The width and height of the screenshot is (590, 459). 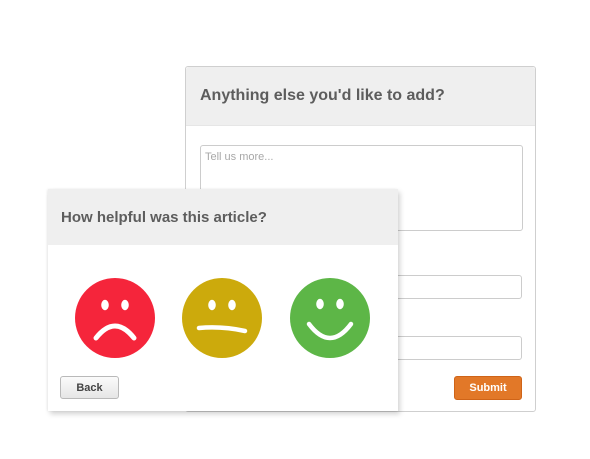 I want to click on rating-title: How helpful was this article?, so click(x=164, y=217).